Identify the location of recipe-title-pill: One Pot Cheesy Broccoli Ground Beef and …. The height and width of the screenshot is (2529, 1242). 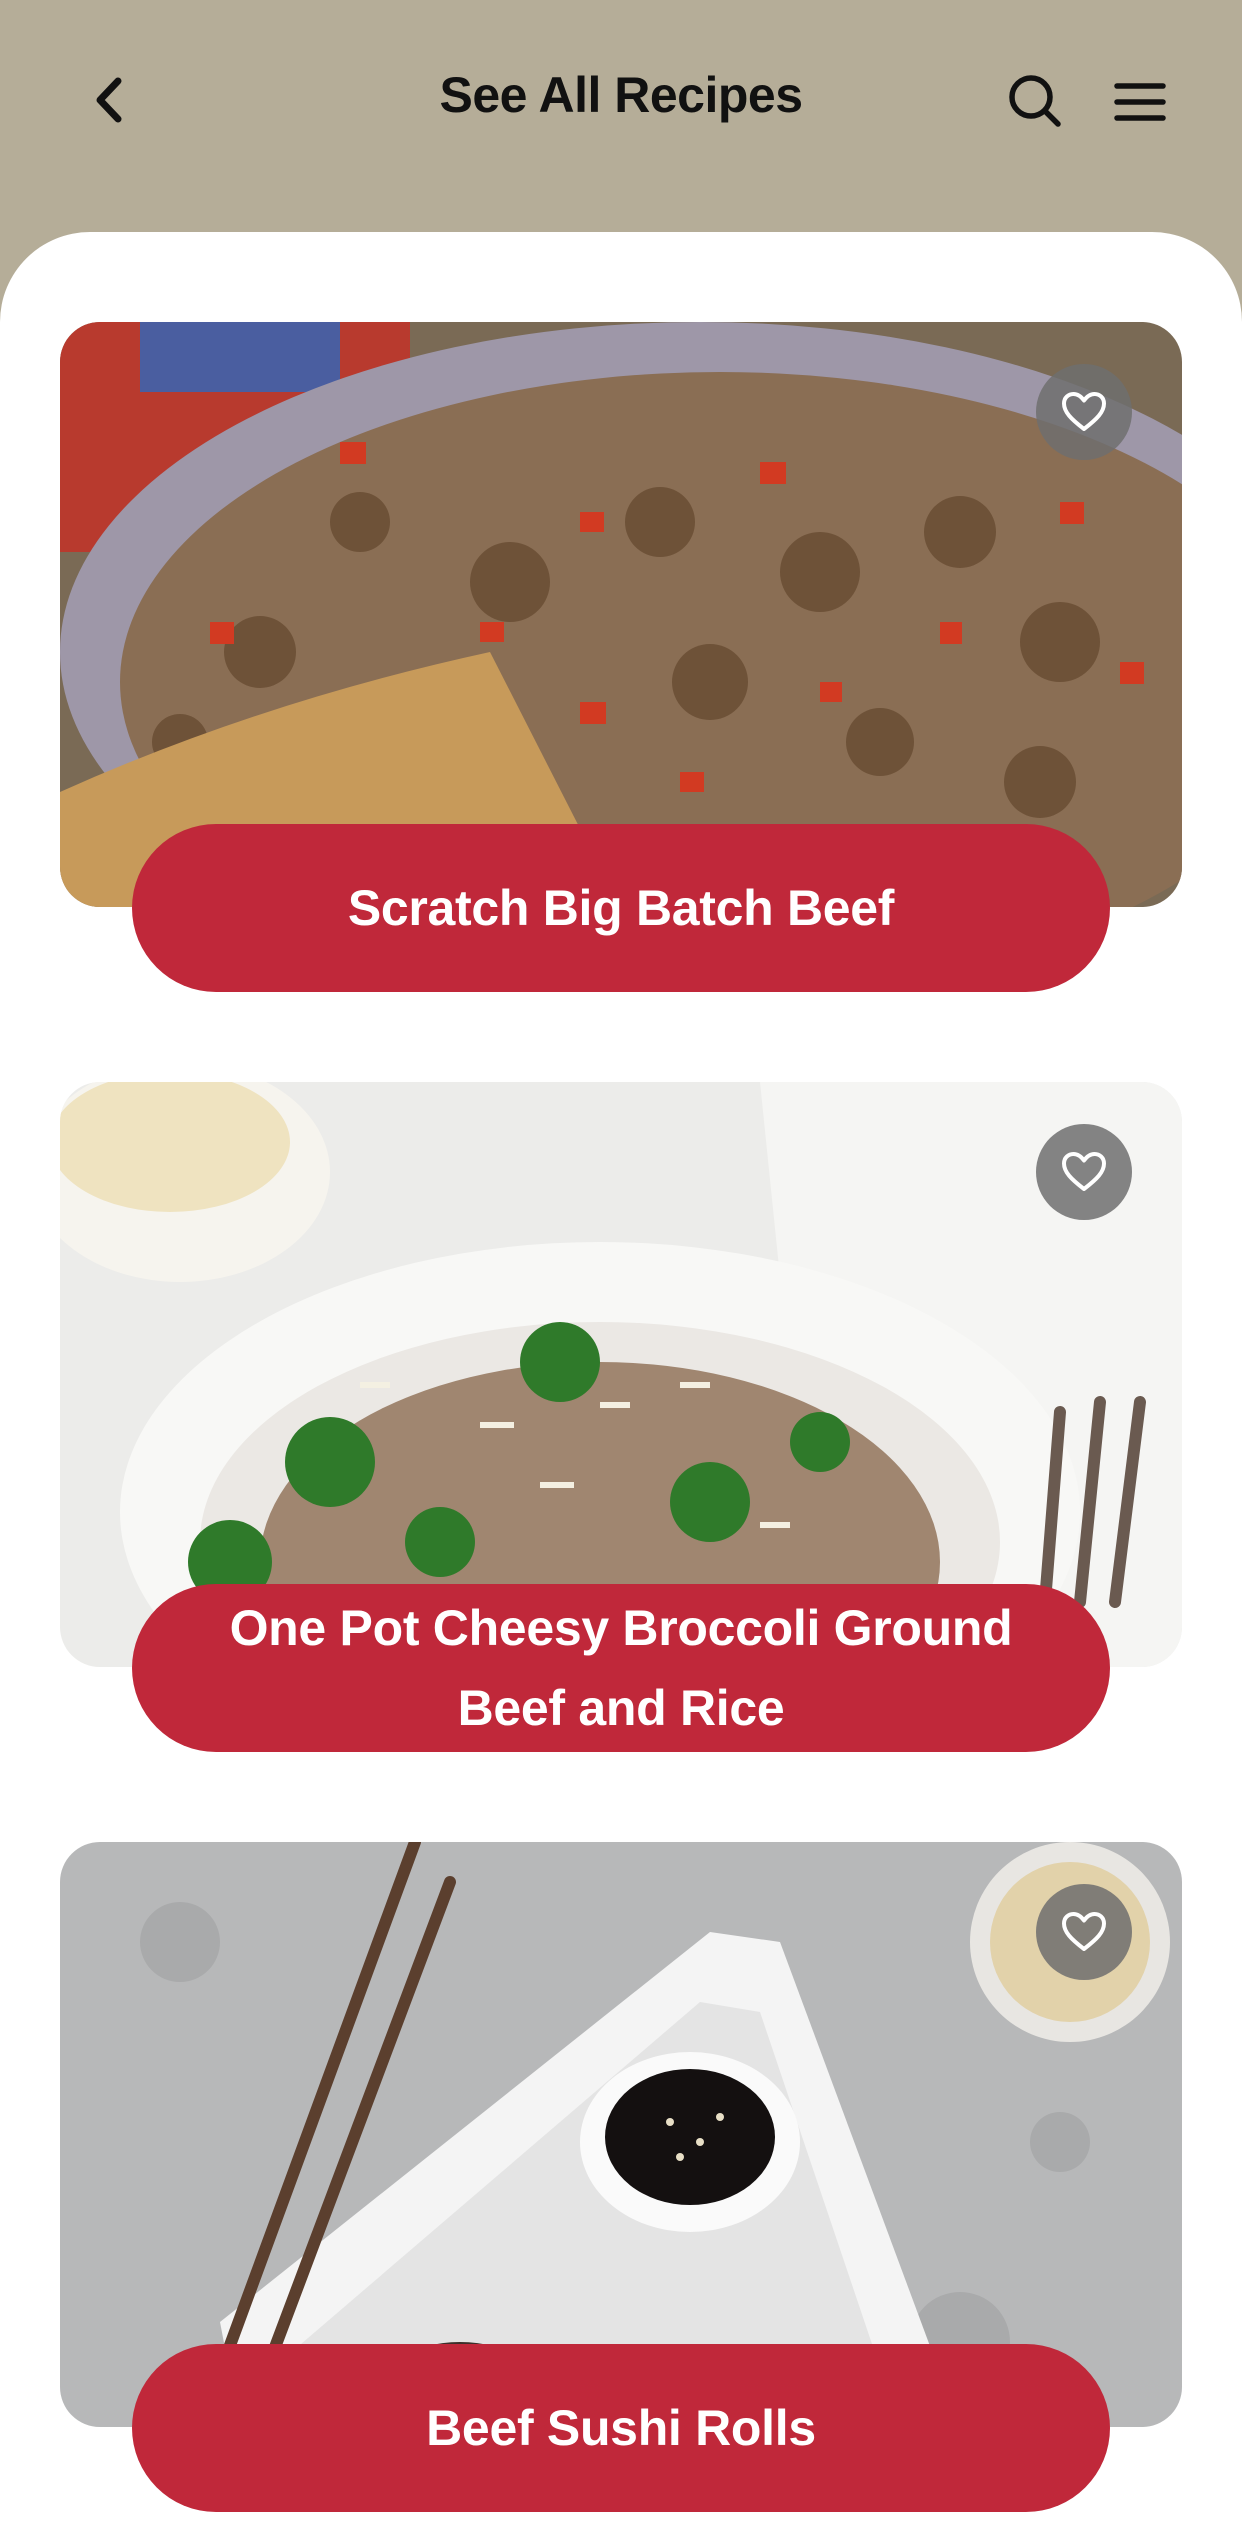
(621, 1668).